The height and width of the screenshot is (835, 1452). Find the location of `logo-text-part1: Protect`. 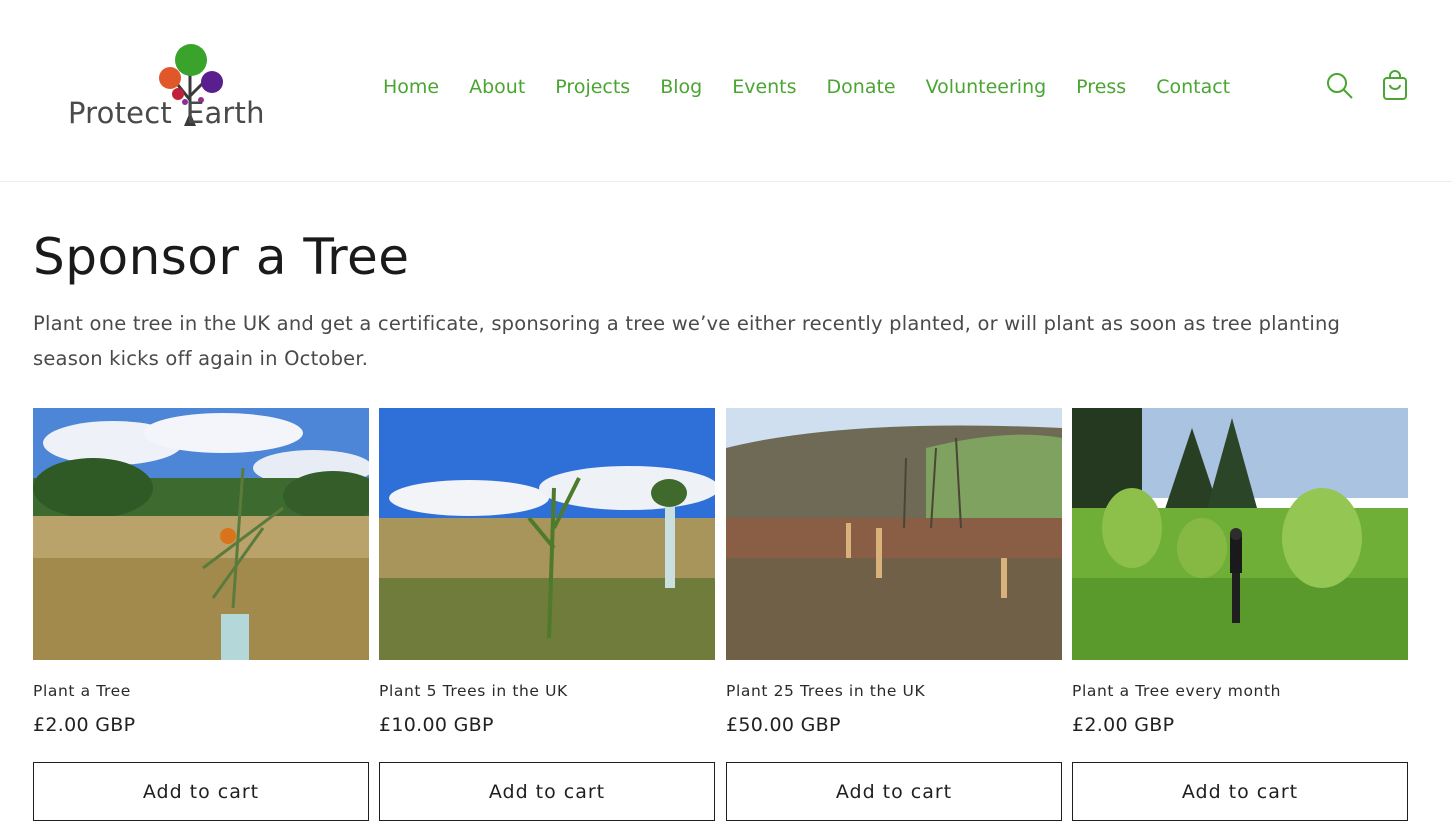

logo-text-part1: Protect is located at coordinates (120, 113).